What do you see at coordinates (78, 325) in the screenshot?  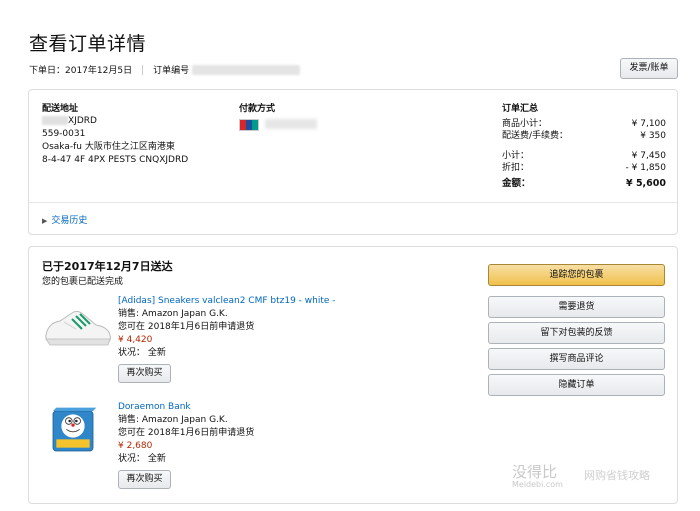 I see `sneaker-image` at bounding box center [78, 325].